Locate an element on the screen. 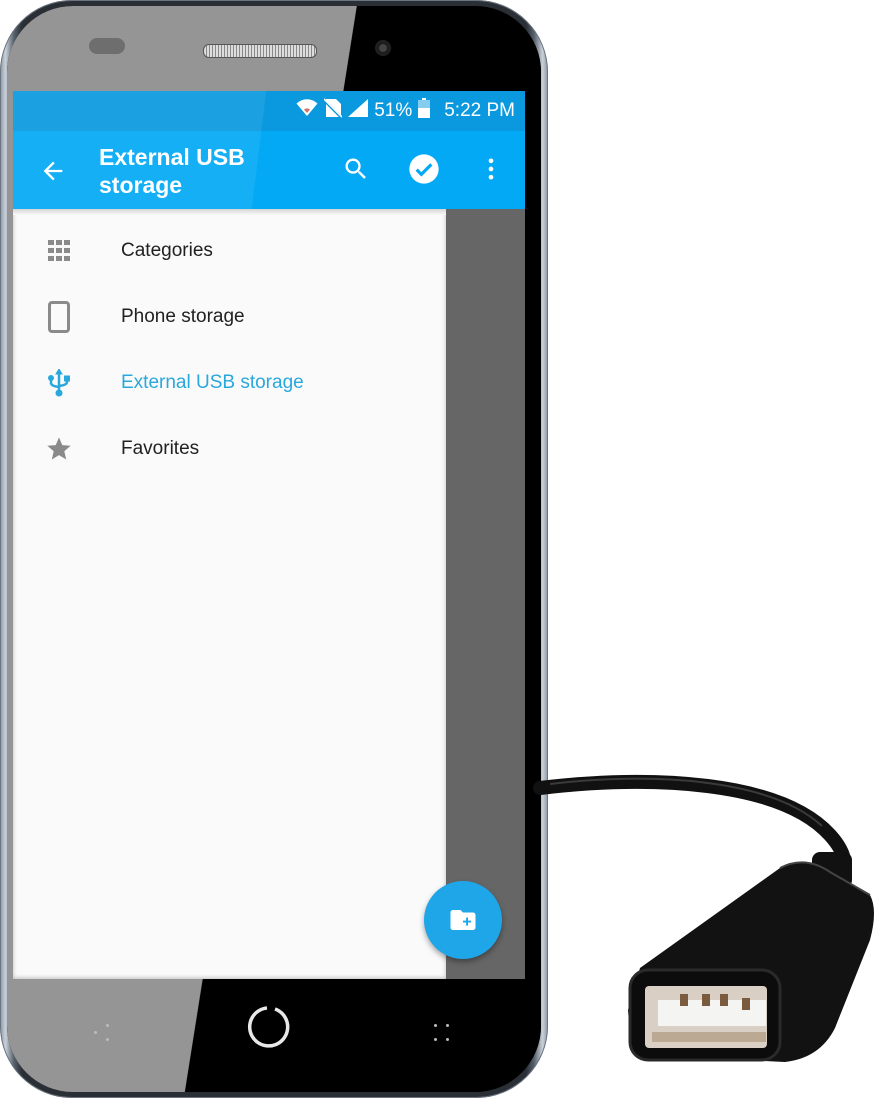 This screenshot has width=876, height=1100. wifi-icon is located at coordinates (307, 111).